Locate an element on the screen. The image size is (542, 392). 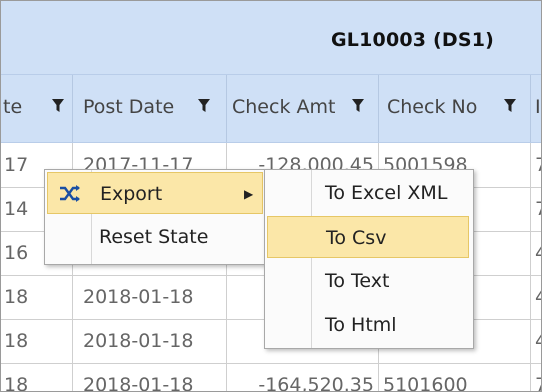
table-row: 18 2018-01-18 -164,520.35 5101600 7 is located at coordinates (271, 377).